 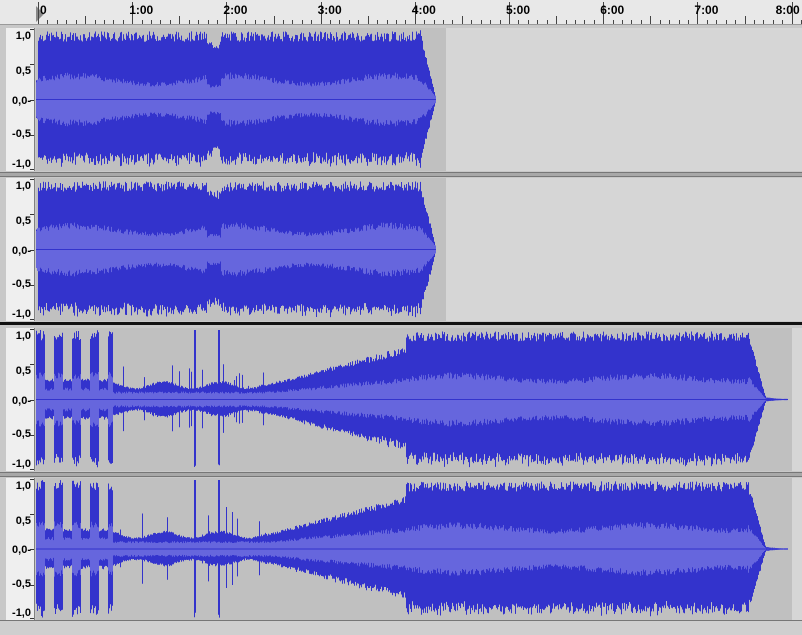 What do you see at coordinates (423, 10) in the screenshot?
I see `ruler-time-label: 4:00` at bounding box center [423, 10].